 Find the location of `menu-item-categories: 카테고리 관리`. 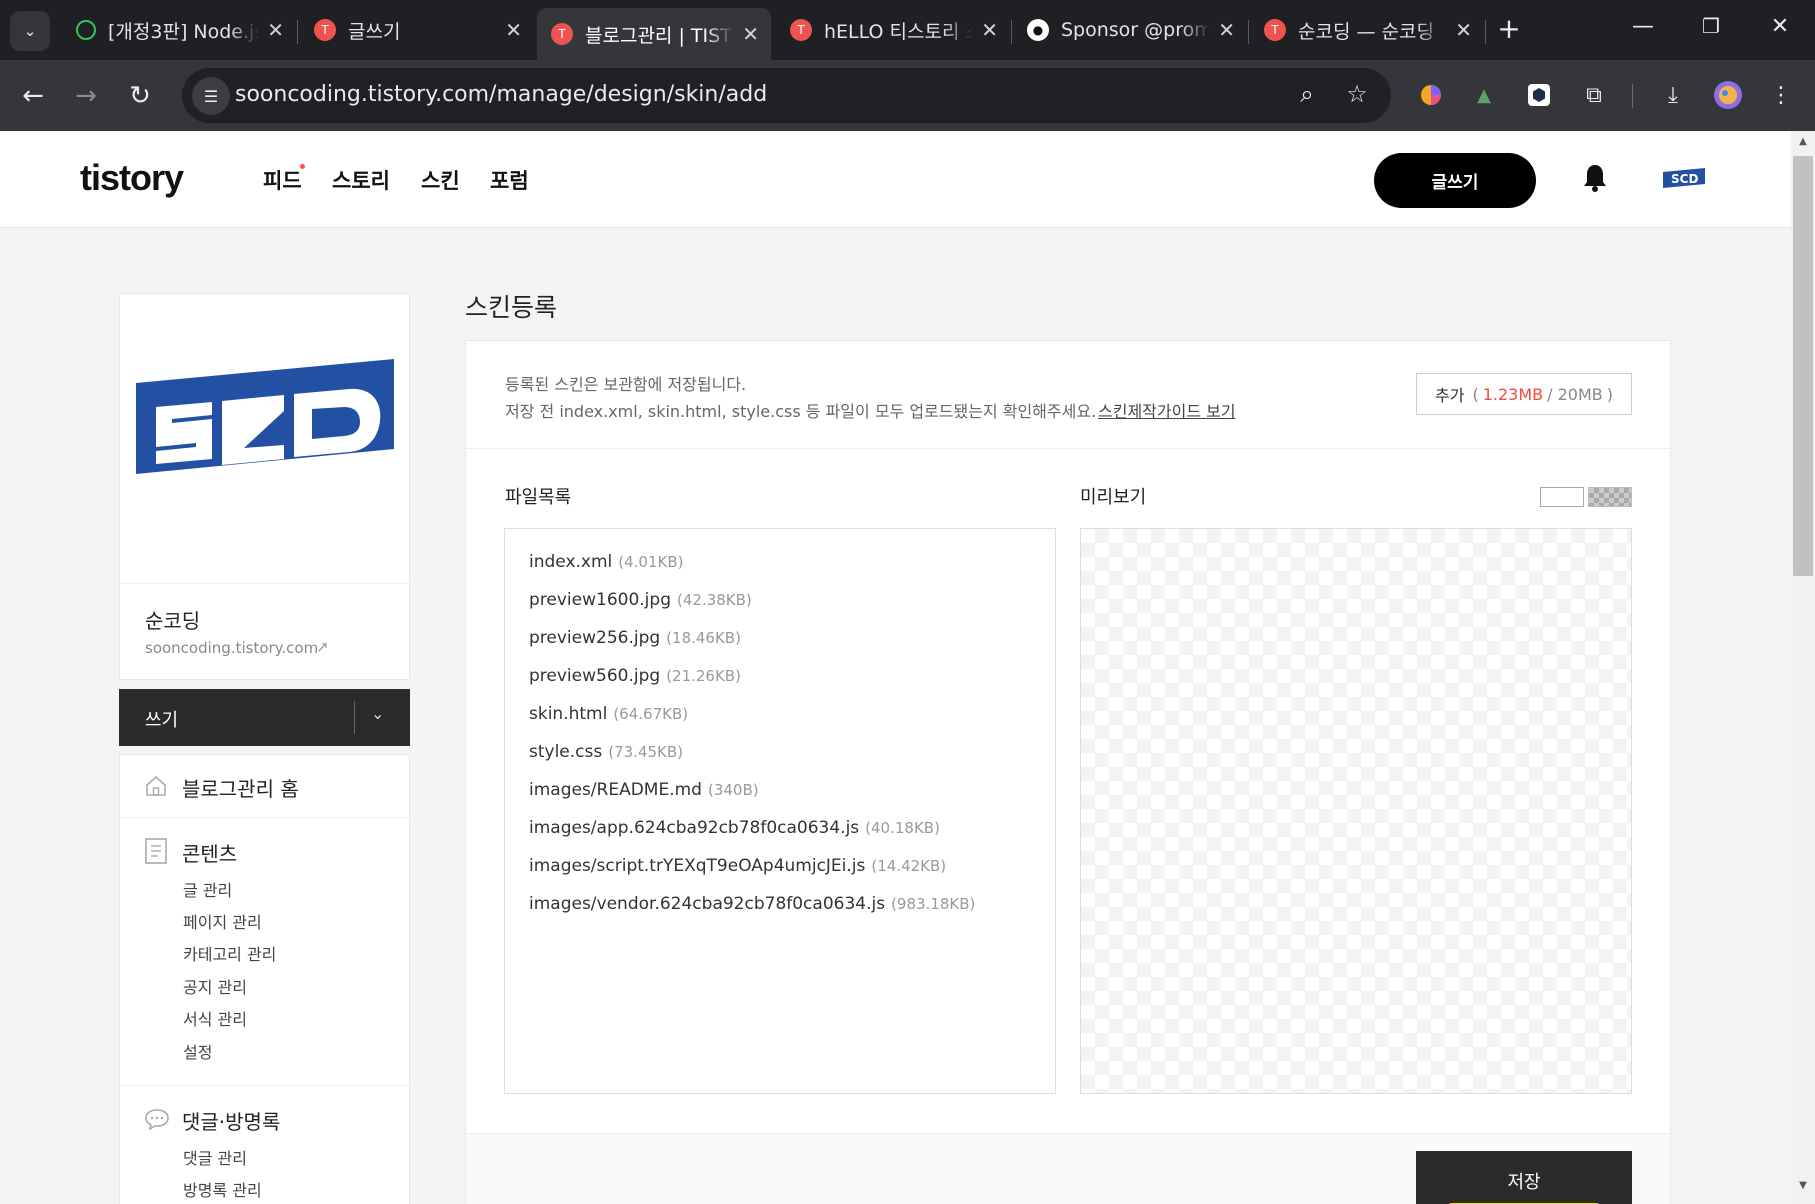

menu-item-categories: 카테고리 관리 is located at coordinates (229, 953).